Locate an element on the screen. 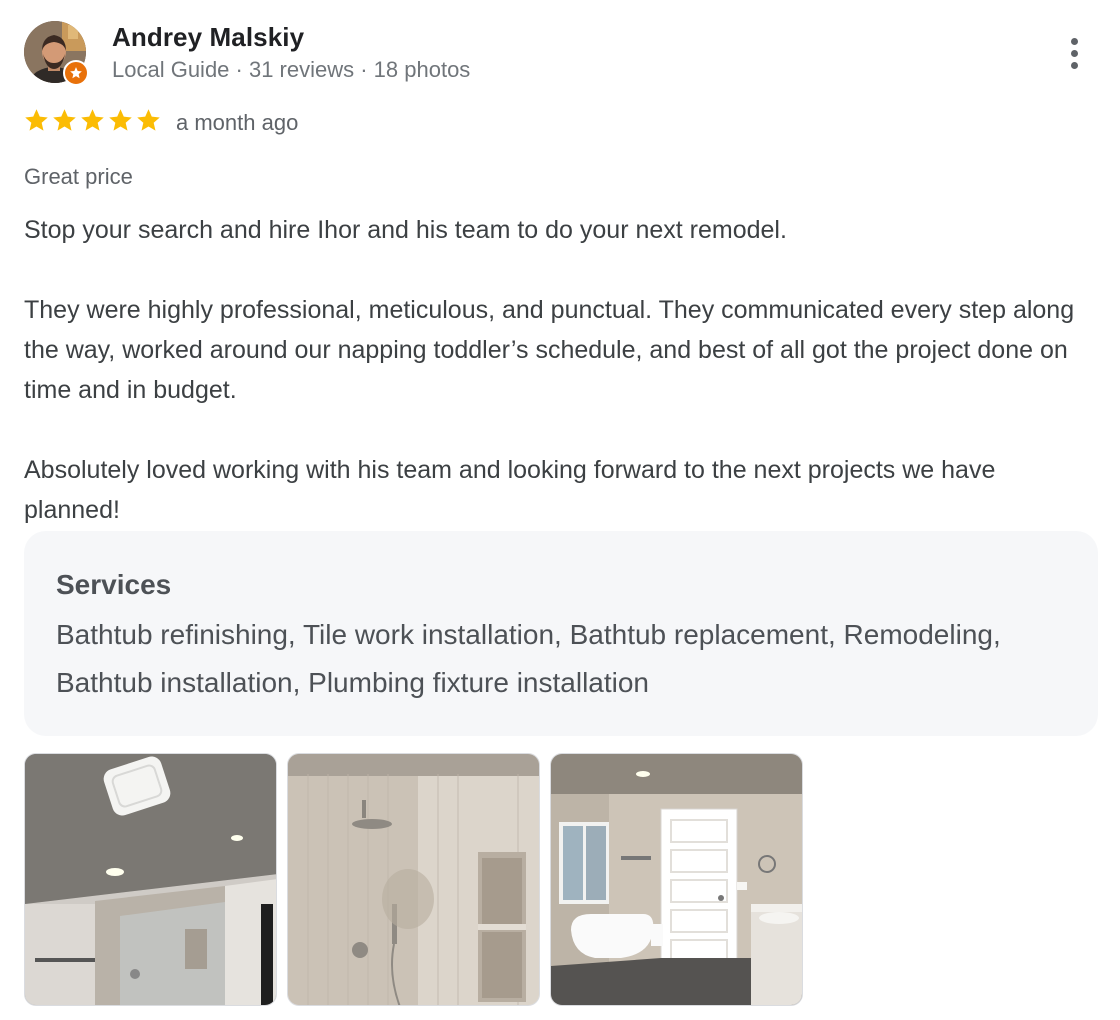 The height and width of the screenshot is (1020, 1120). local-guide-star-icon is located at coordinates (76, 73).